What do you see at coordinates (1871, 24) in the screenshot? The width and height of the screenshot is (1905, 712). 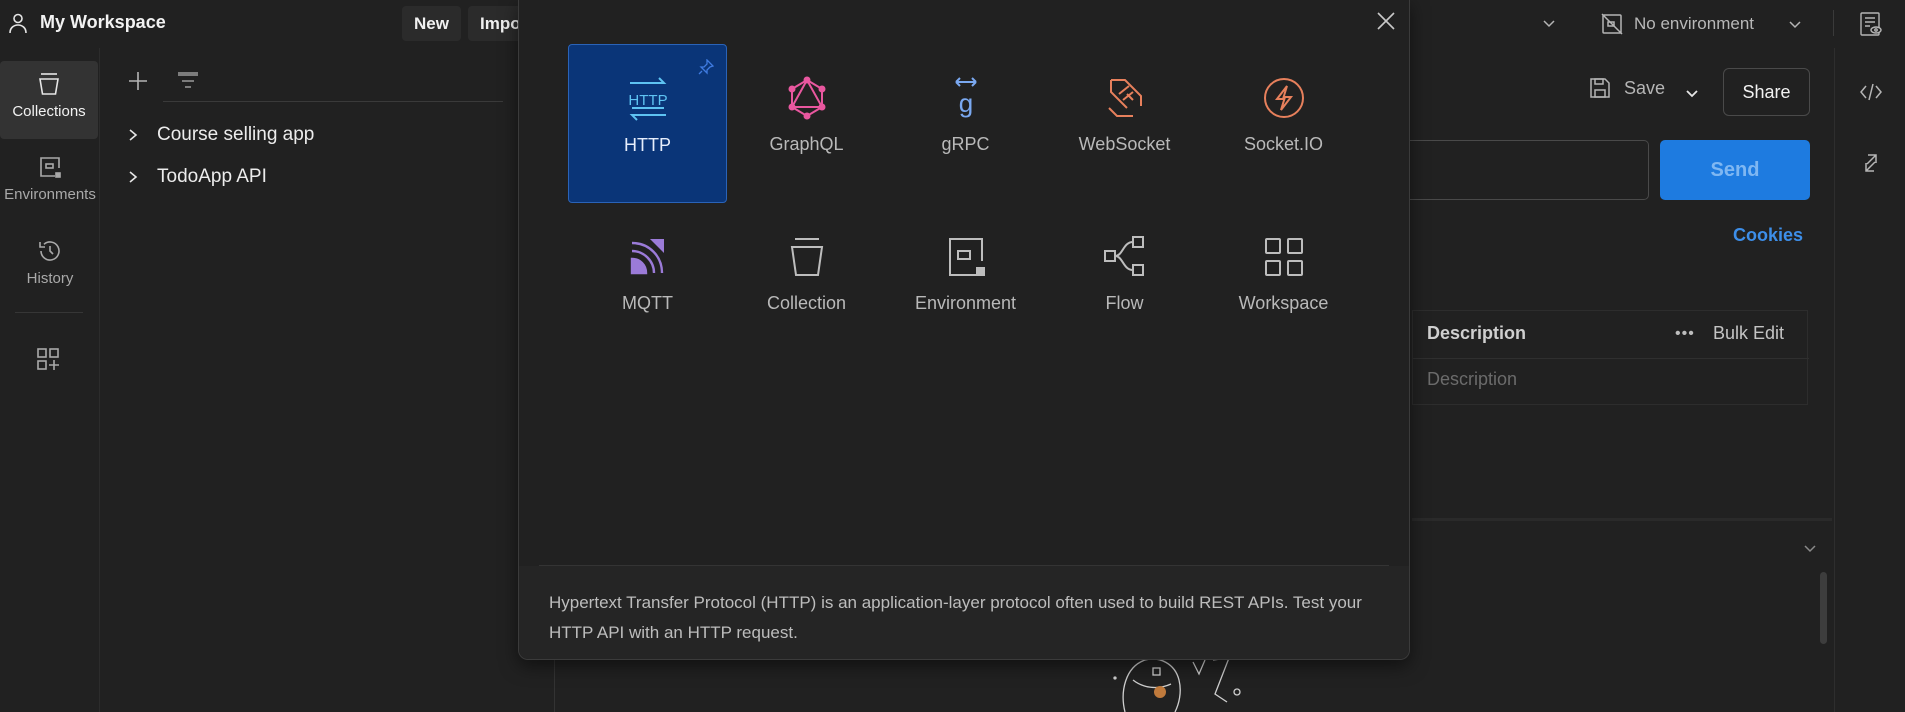 I see `environment-quick-look-icon` at bounding box center [1871, 24].